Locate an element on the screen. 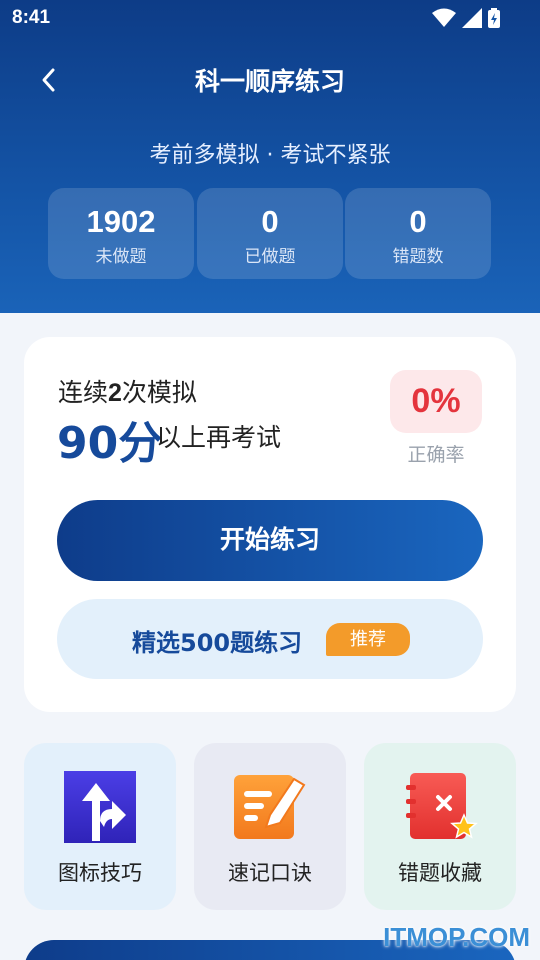 This screenshot has width=540, height=960. goal-line: 连续2次模拟 is located at coordinates (127, 391).